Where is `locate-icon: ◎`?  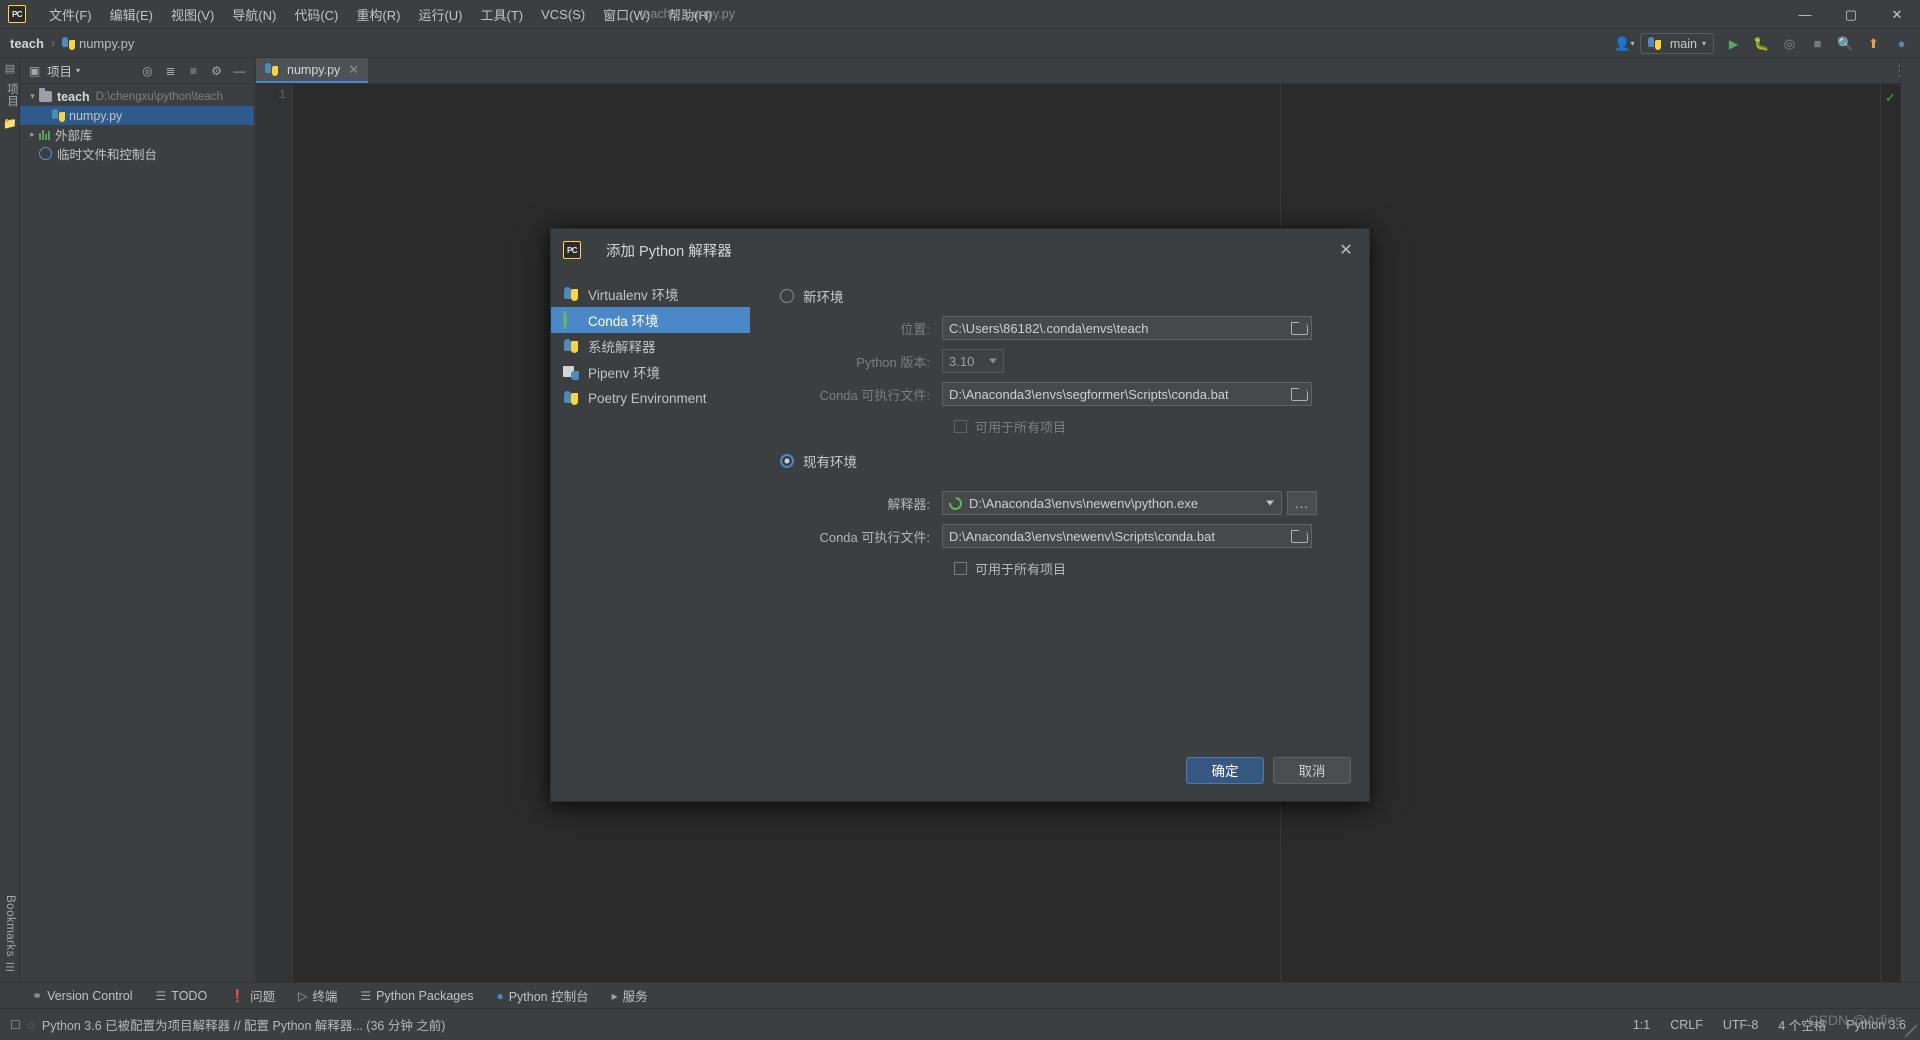 locate-icon: ◎ is located at coordinates (147, 70).